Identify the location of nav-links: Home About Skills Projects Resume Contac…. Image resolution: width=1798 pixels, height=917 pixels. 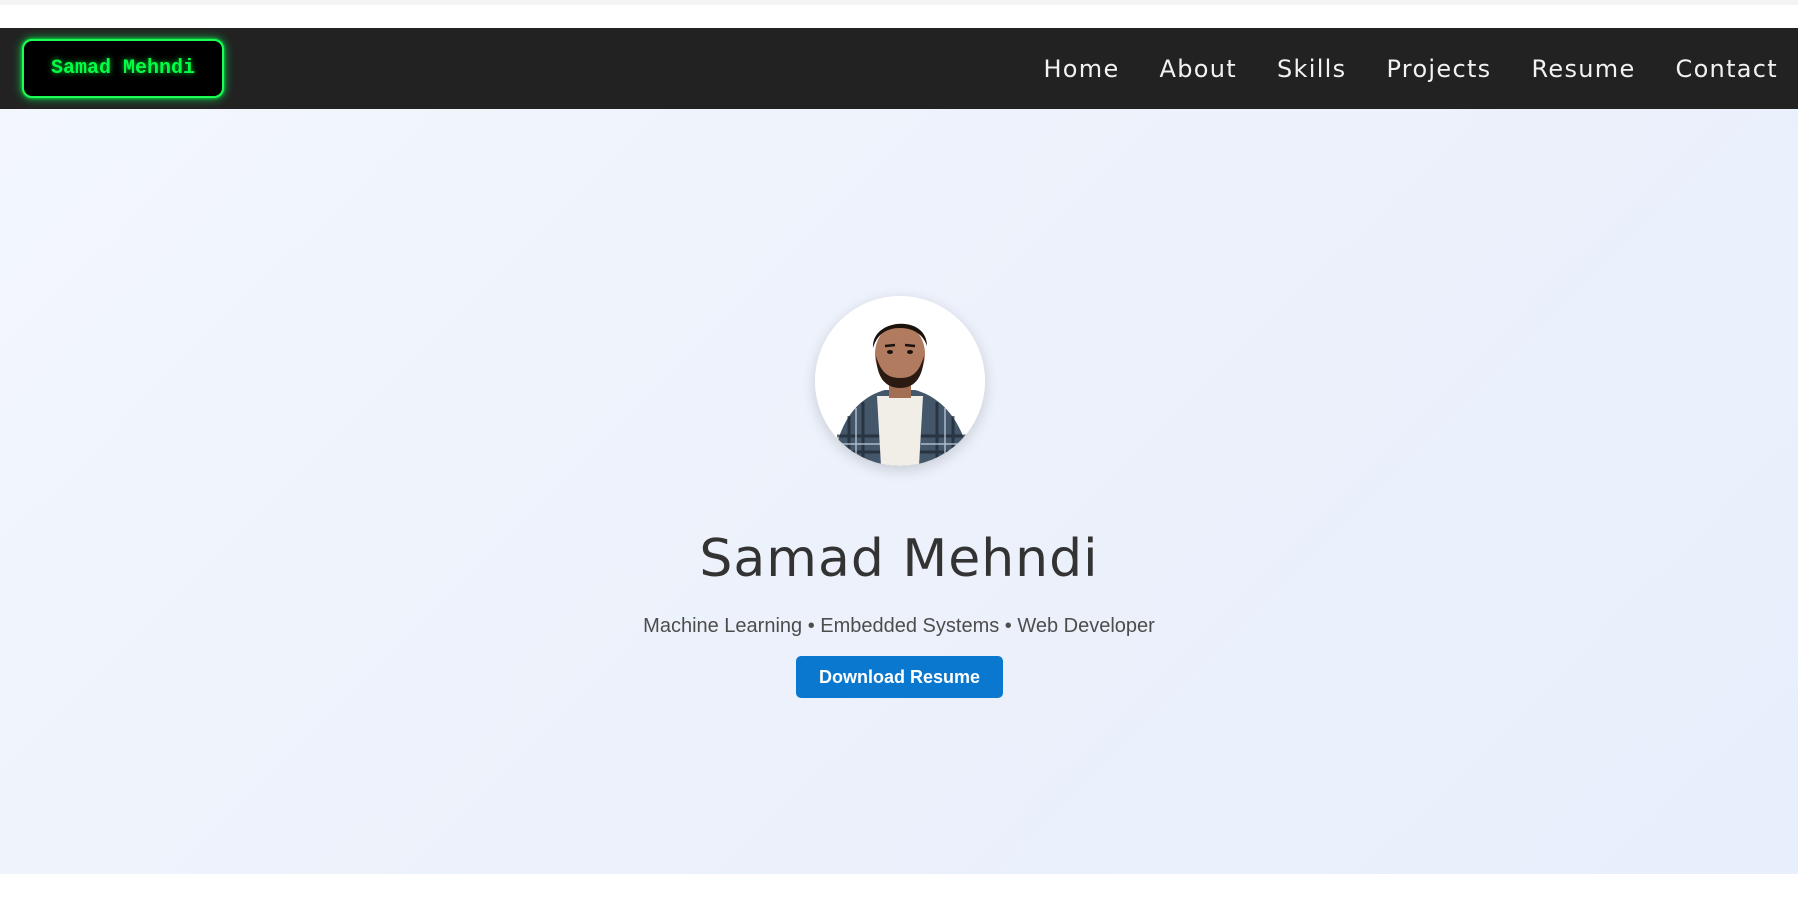
(1390, 69).